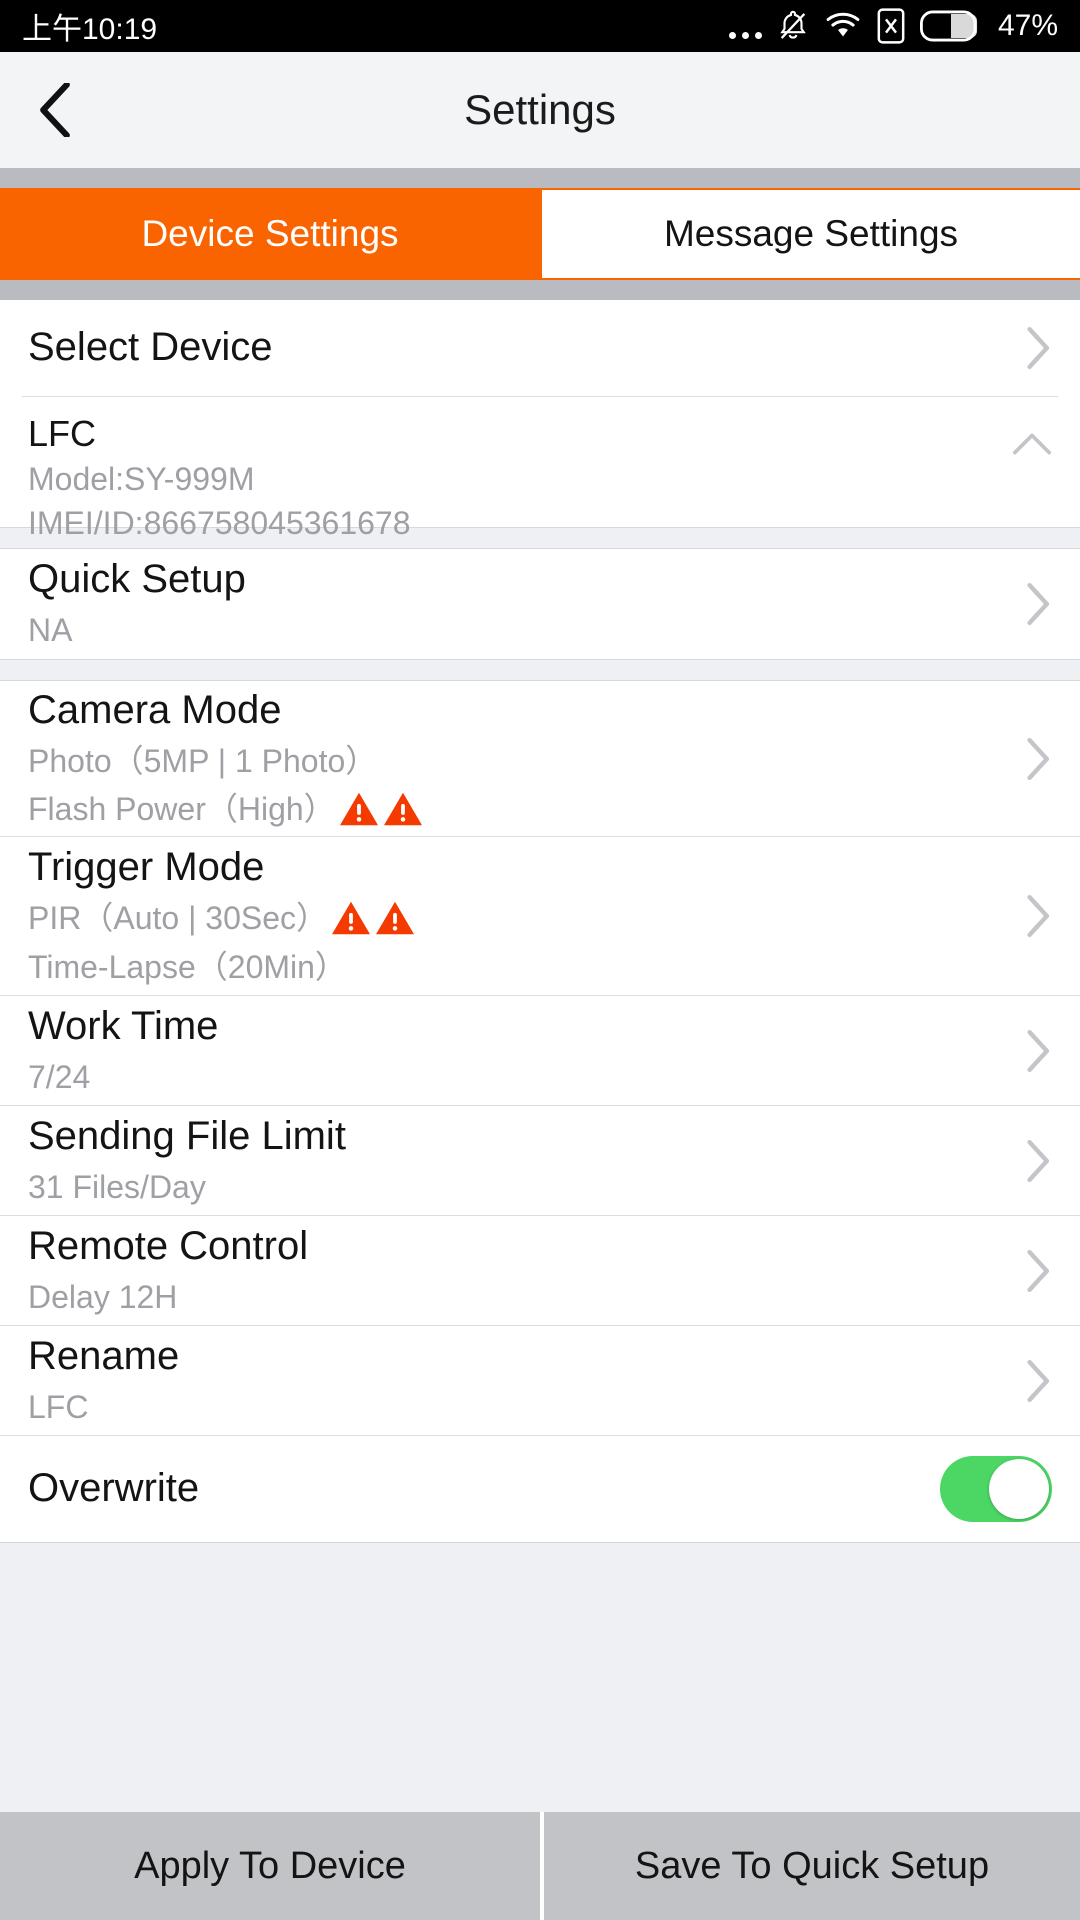 The height and width of the screenshot is (1920, 1080). Describe the element at coordinates (381, 809) in the screenshot. I see `camera-mode-warnings` at that location.